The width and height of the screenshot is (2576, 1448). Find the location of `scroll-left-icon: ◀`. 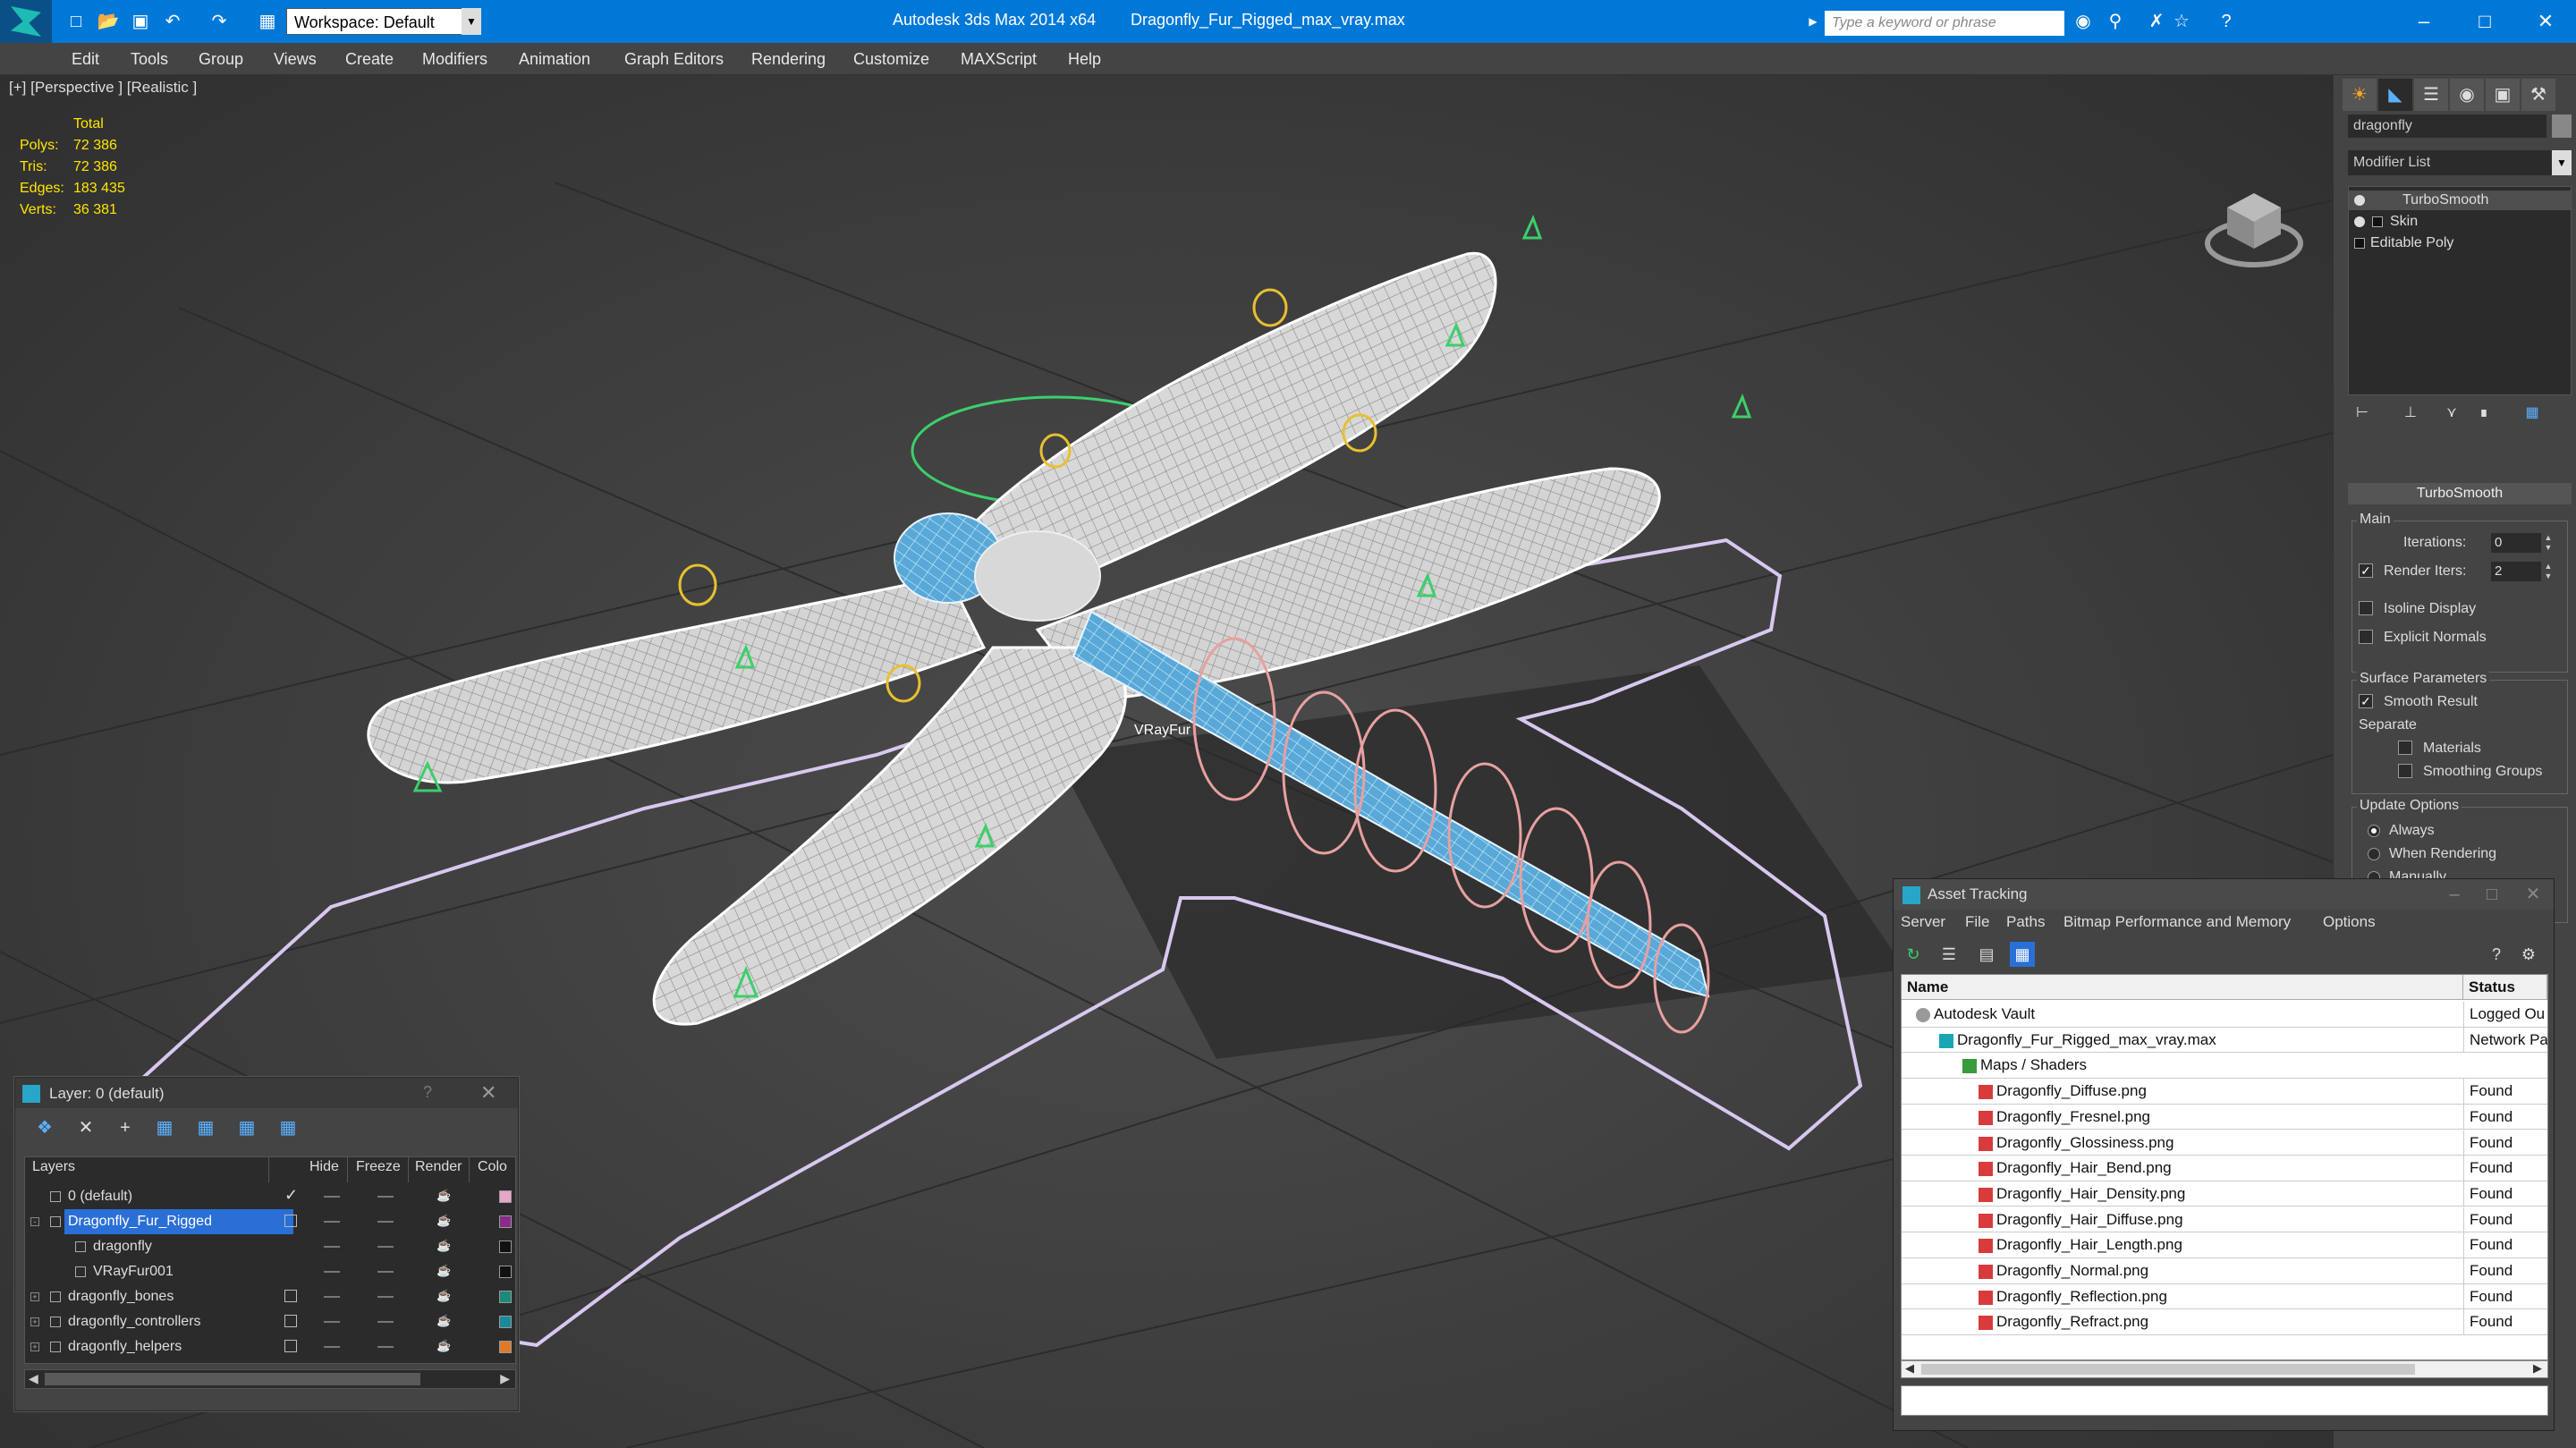

scroll-left-icon: ◀ is located at coordinates (1909, 1368).